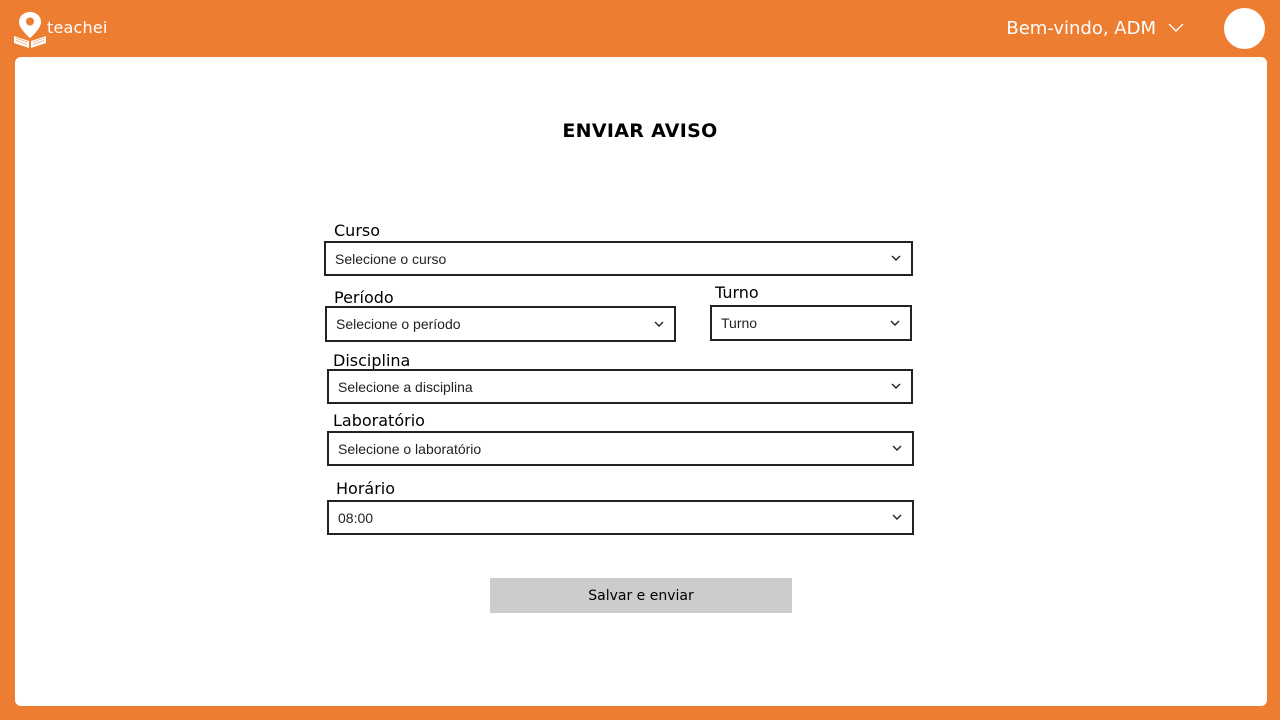  I want to click on turno-select-value: Turno, so click(739, 323).